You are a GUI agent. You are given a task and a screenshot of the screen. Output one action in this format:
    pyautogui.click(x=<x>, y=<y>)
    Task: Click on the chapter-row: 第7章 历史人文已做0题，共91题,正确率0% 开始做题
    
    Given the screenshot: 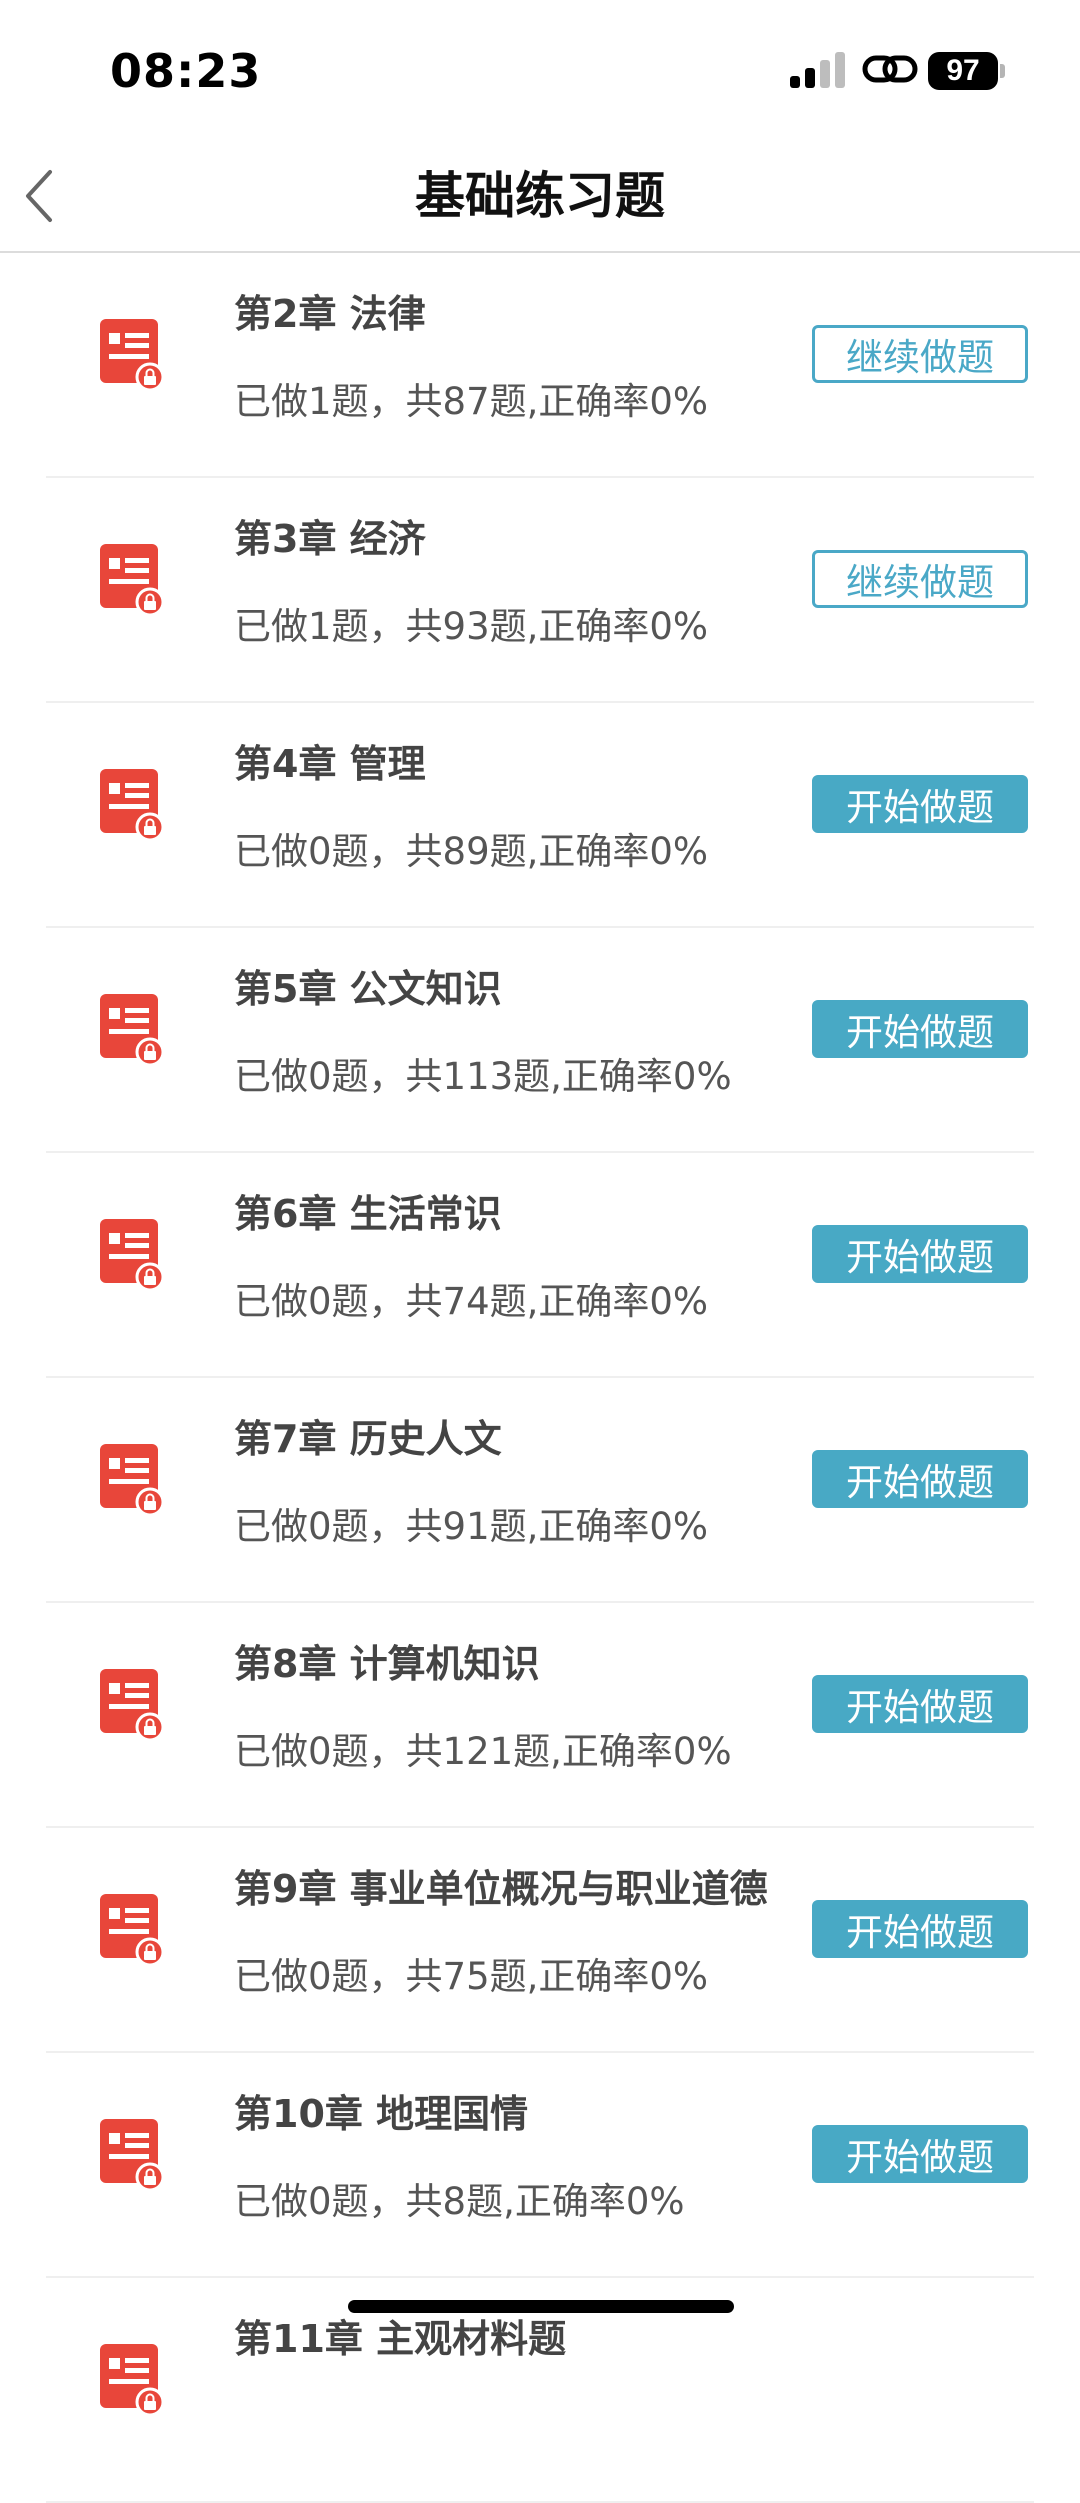 What is the action you would take?
    pyautogui.click(x=540, y=1490)
    